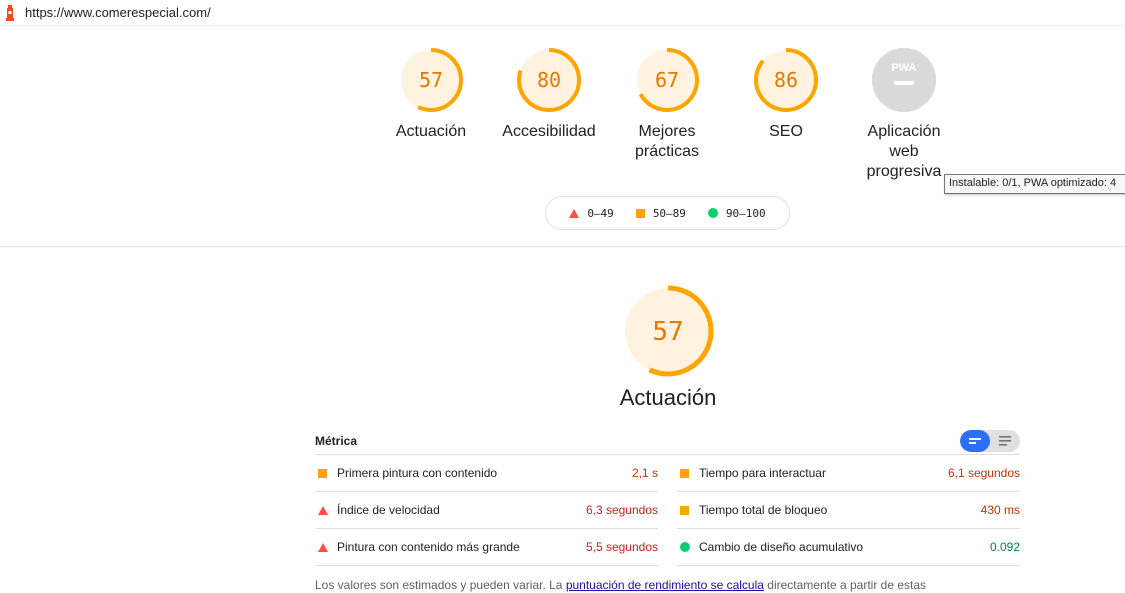  I want to click on metric-name: Índice de velocidad, so click(388, 510).